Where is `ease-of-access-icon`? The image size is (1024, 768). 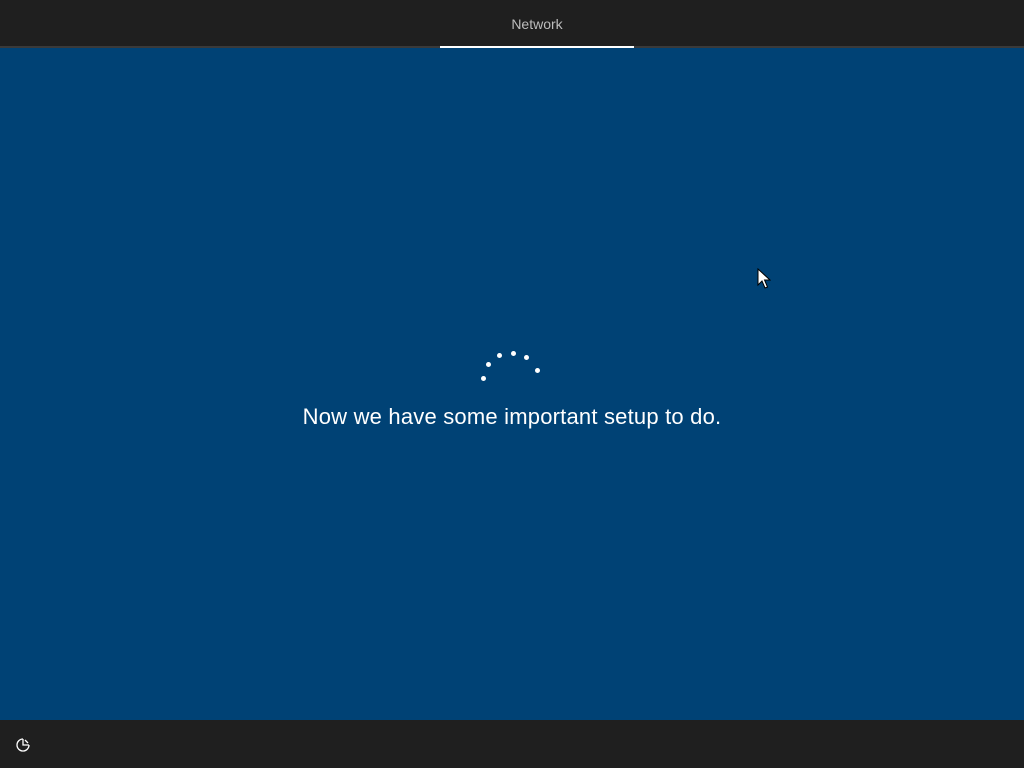 ease-of-access-icon is located at coordinates (23, 745).